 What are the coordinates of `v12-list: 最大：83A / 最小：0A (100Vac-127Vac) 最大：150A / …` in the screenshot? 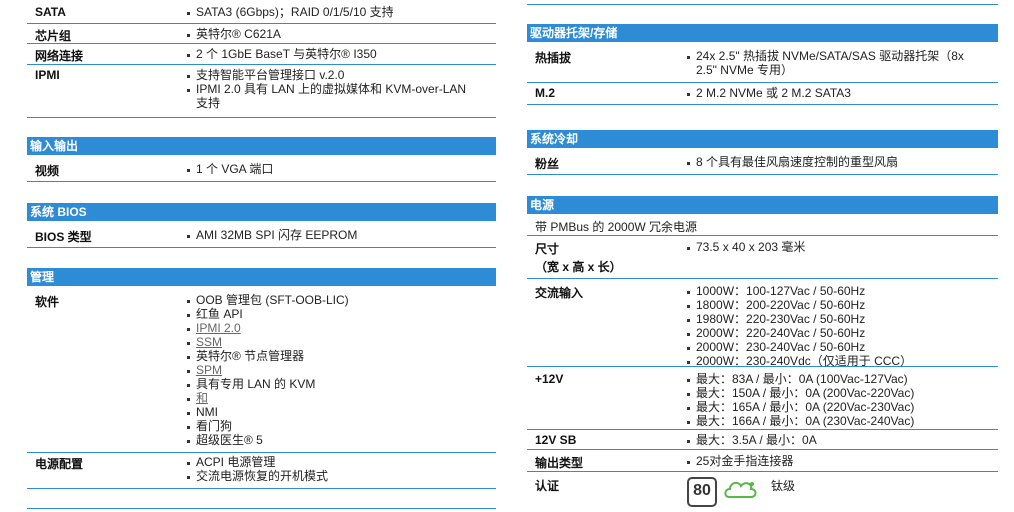 It's located at (837, 400).